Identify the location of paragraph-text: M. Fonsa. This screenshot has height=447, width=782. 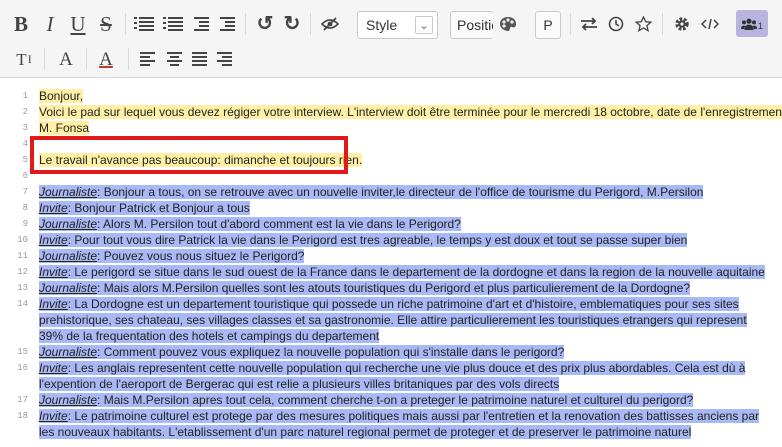
(64, 128).